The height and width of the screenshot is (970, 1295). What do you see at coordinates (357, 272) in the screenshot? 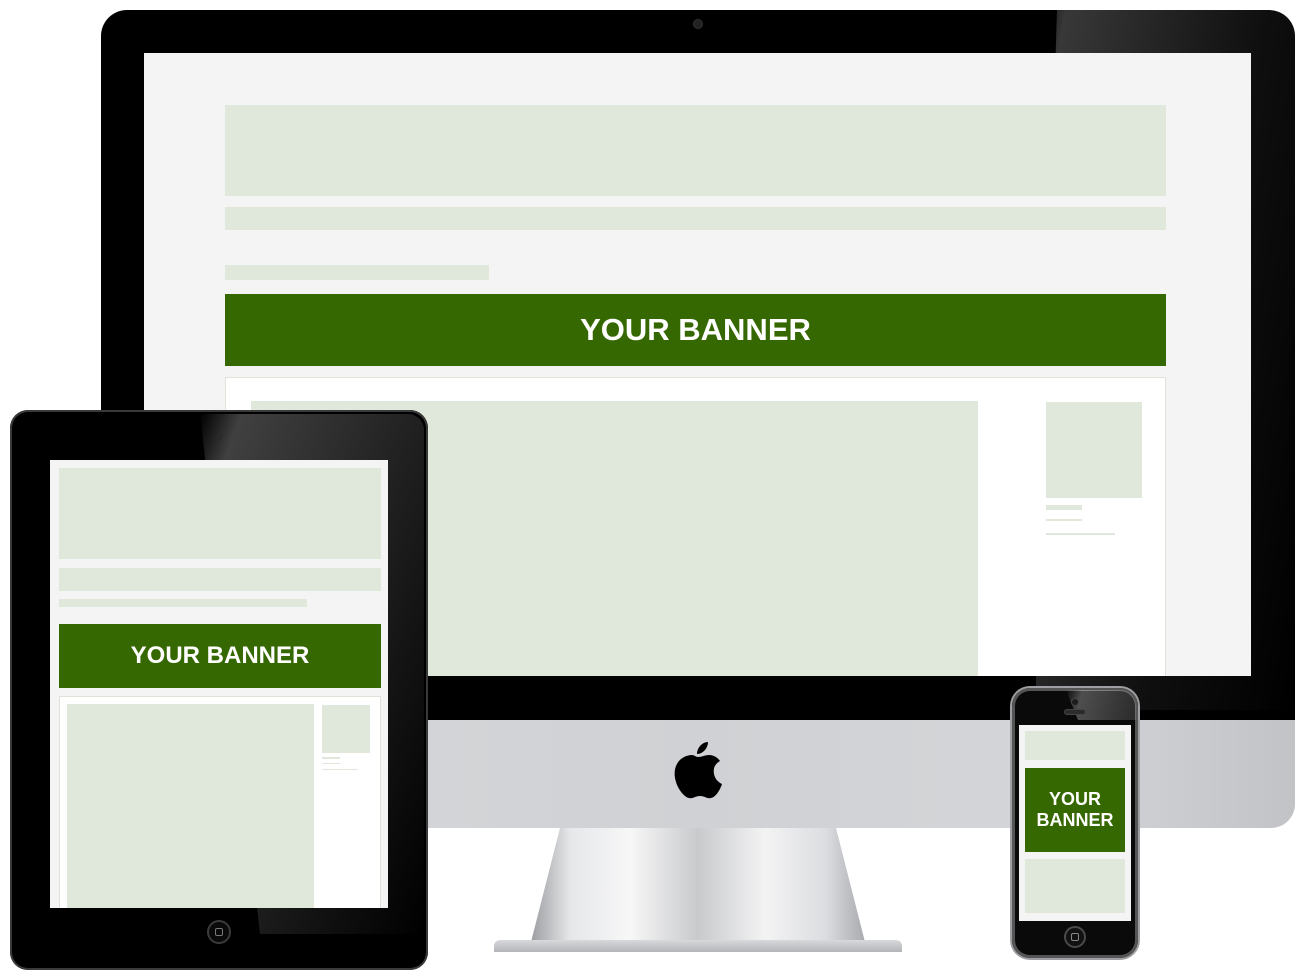
I see `desktop-breadcrumb-placeholder` at bounding box center [357, 272].